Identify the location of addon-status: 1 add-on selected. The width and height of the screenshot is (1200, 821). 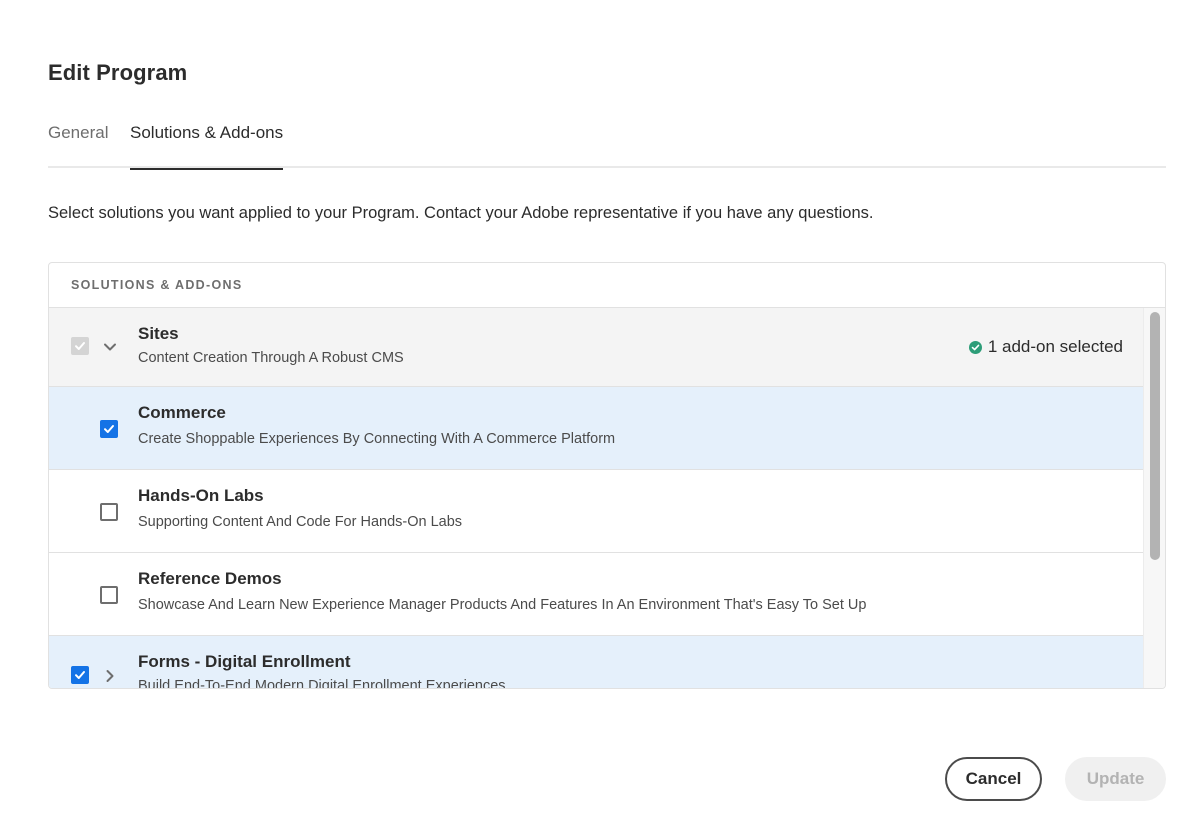
(1045, 347).